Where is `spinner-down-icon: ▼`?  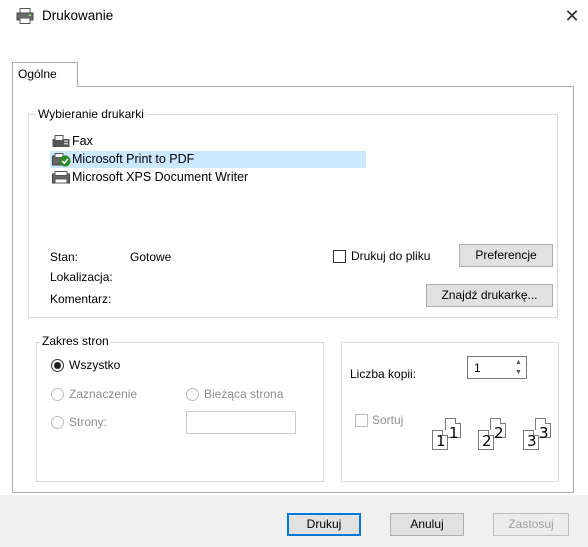 spinner-down-icon: ▼ is located at coordinates (518, 372).